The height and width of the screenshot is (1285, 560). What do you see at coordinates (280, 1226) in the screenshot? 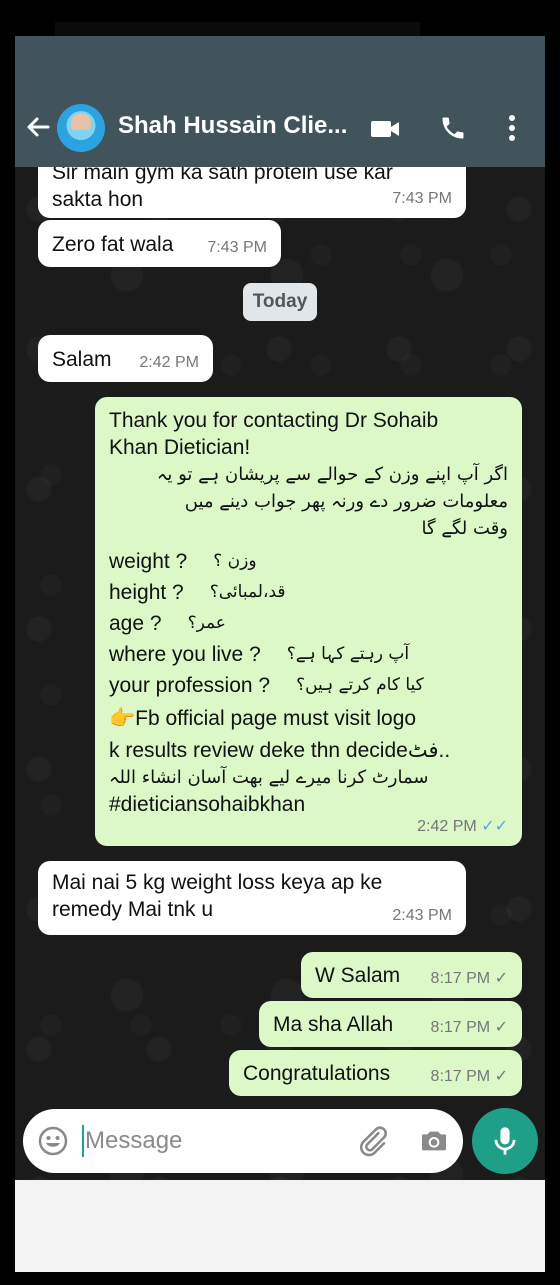
I see `keyboard-area` at bounding box center [280, 1226].